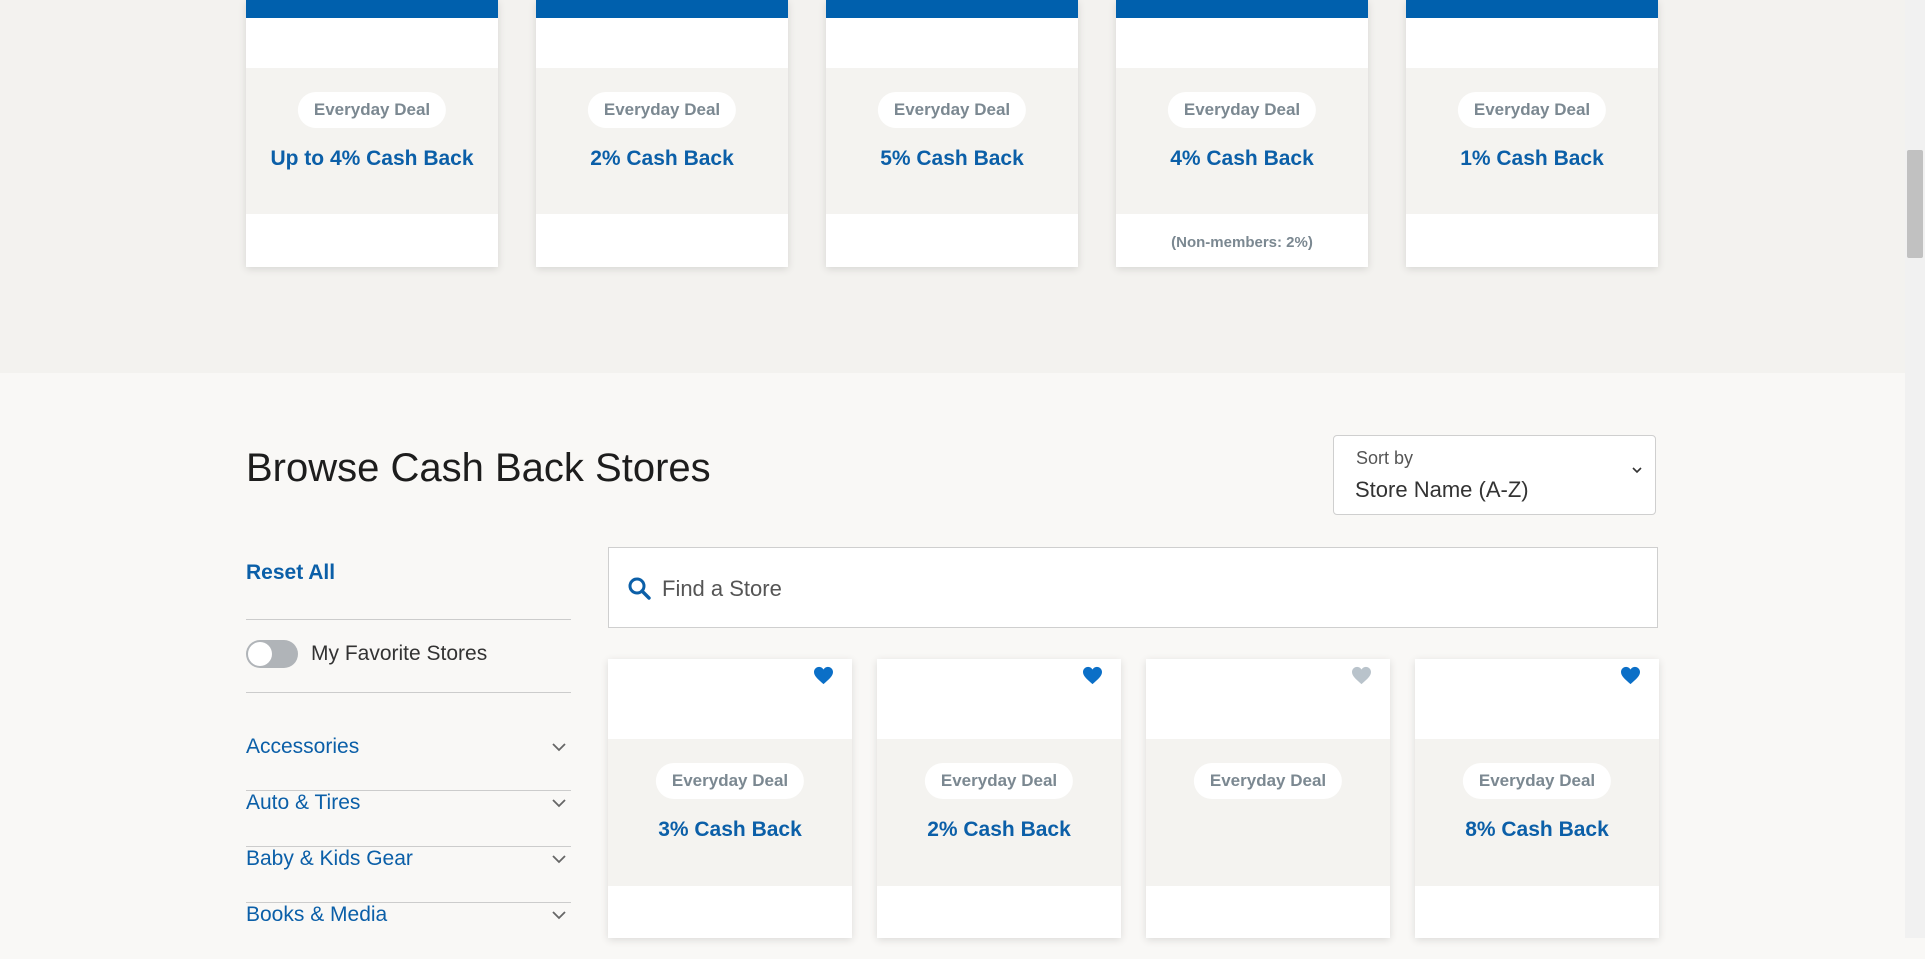 This screenshot has width=1925, height=959. What do you see at coordinates (408, 931) in the screenshot?
I see `category-filter-books-media: Books & Media` at bounding box center [408, 931].